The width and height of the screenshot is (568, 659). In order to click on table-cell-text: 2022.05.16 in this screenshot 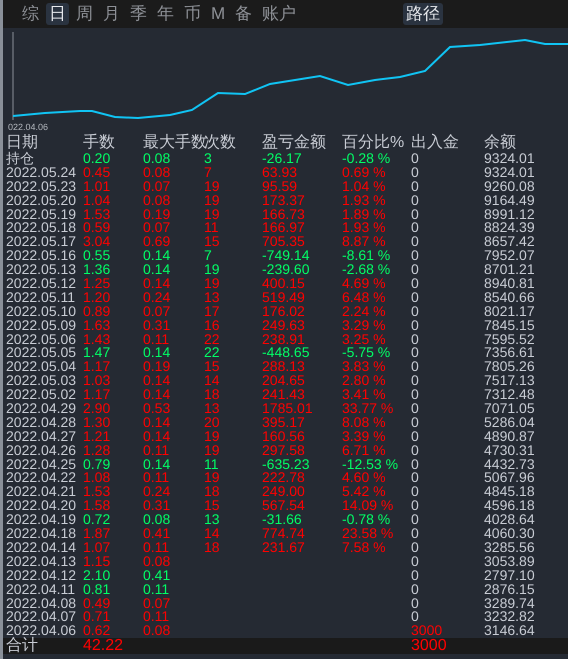, I will do `click(41, 256)`.